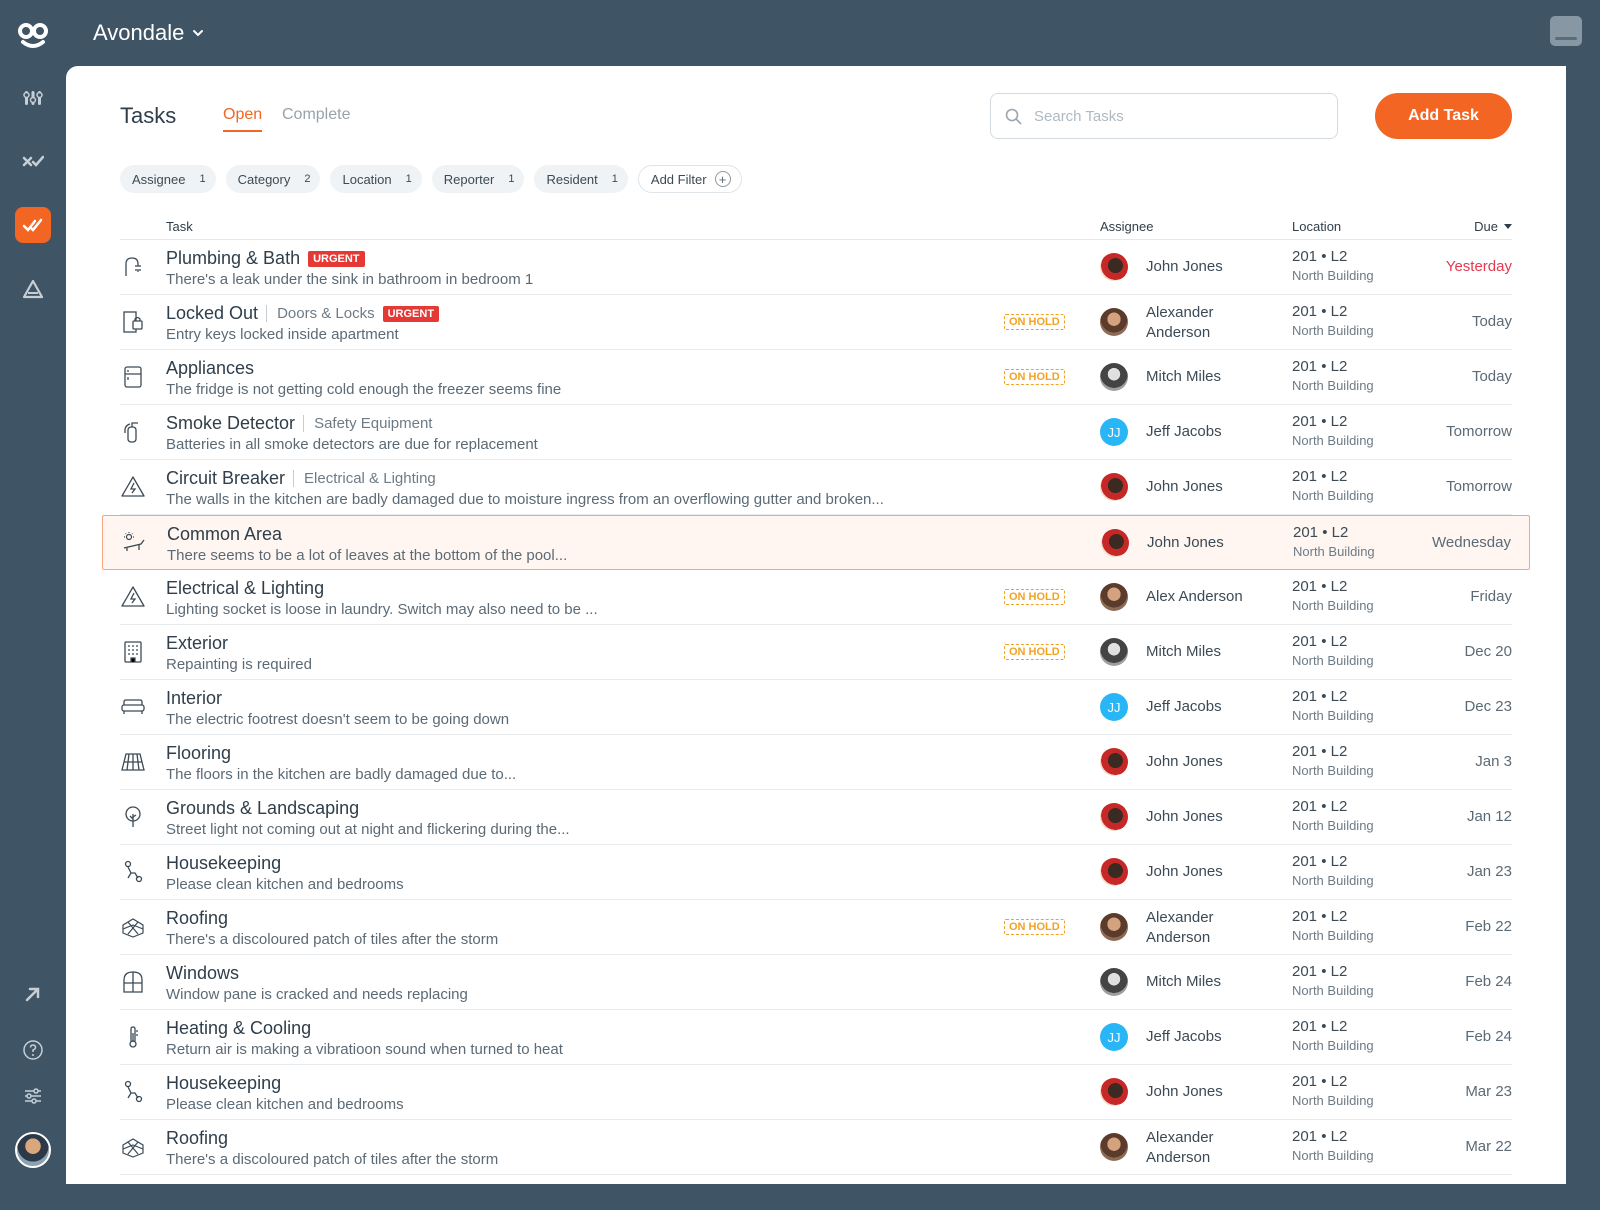  I want to click on x-check-icon, so click(33, 161).